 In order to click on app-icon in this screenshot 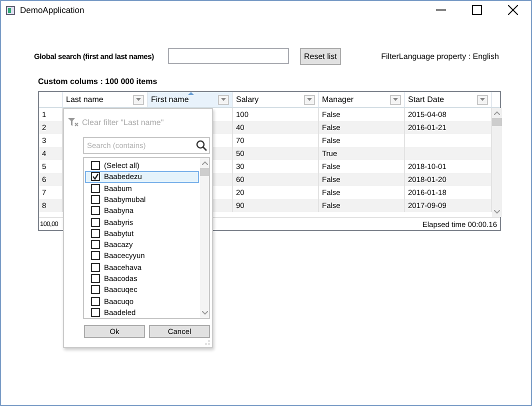, I will do `click(10, 10)`.